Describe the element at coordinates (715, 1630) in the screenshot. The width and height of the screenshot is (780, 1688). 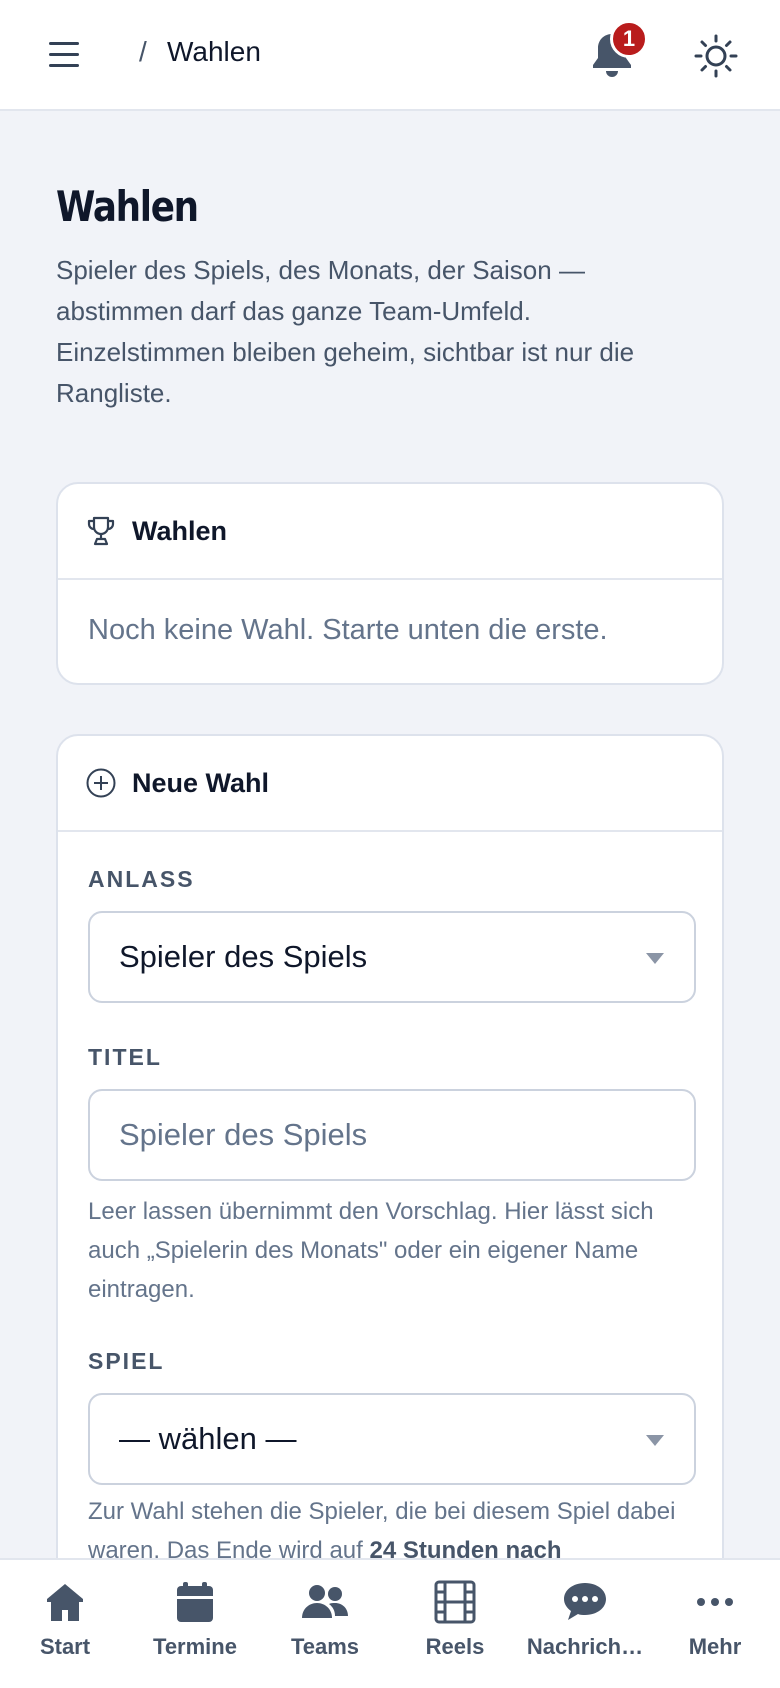
I see `nav-item-mehr: Mehr` at that location.